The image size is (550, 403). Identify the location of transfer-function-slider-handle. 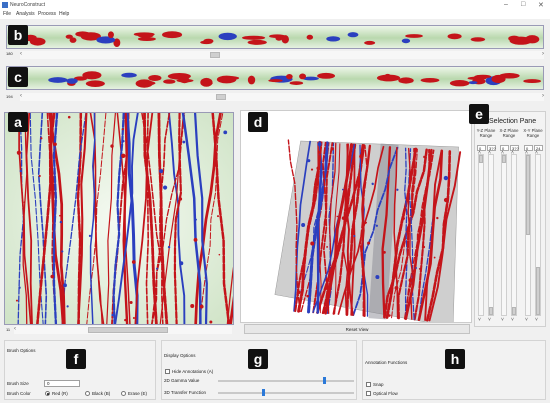
(263, 392).